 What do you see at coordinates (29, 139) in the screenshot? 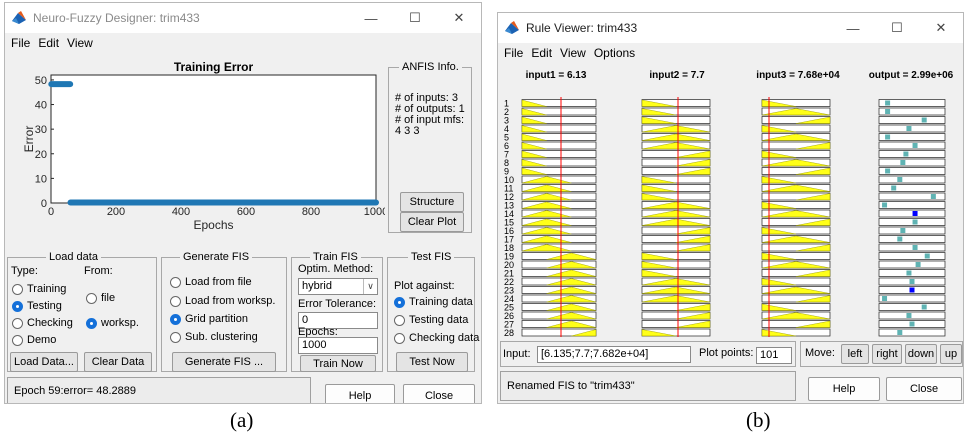
I see `y-axis-label: Error` at bounding box center [29, 139].